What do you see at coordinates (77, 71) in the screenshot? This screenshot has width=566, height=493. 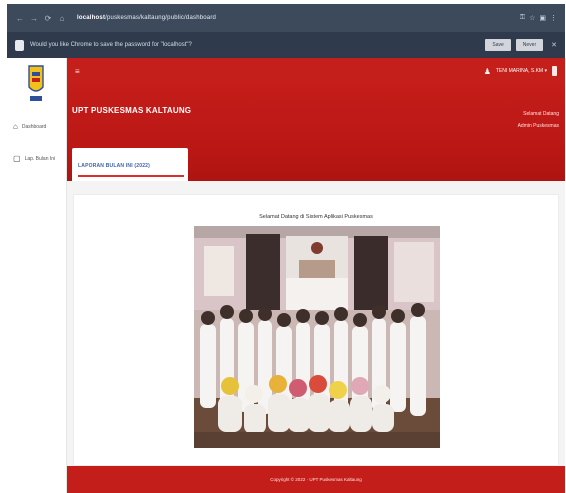 I see `menu-toggle-icon: ≡` at bounding box center [77, 71].